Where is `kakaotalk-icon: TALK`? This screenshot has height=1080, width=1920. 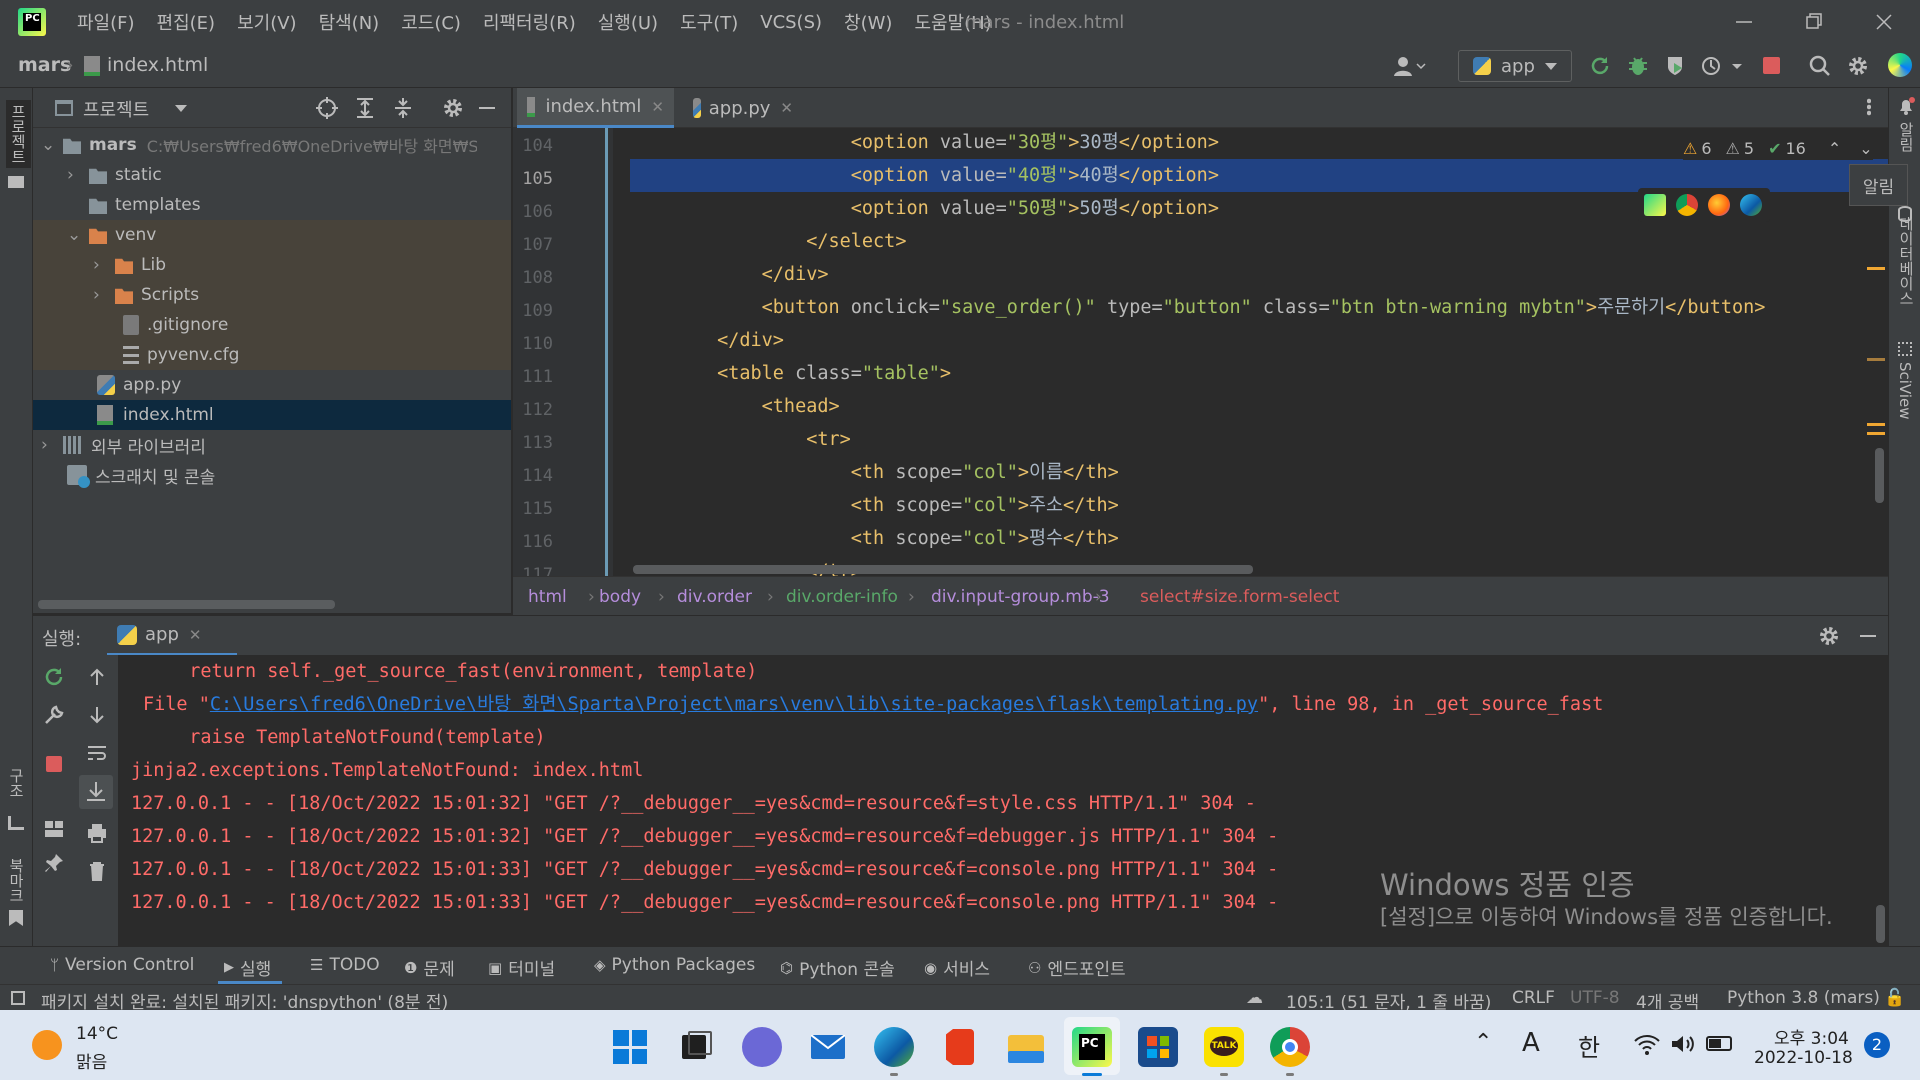
kakaotalk-icon: TALK is located at coordinates (1224, 1047).